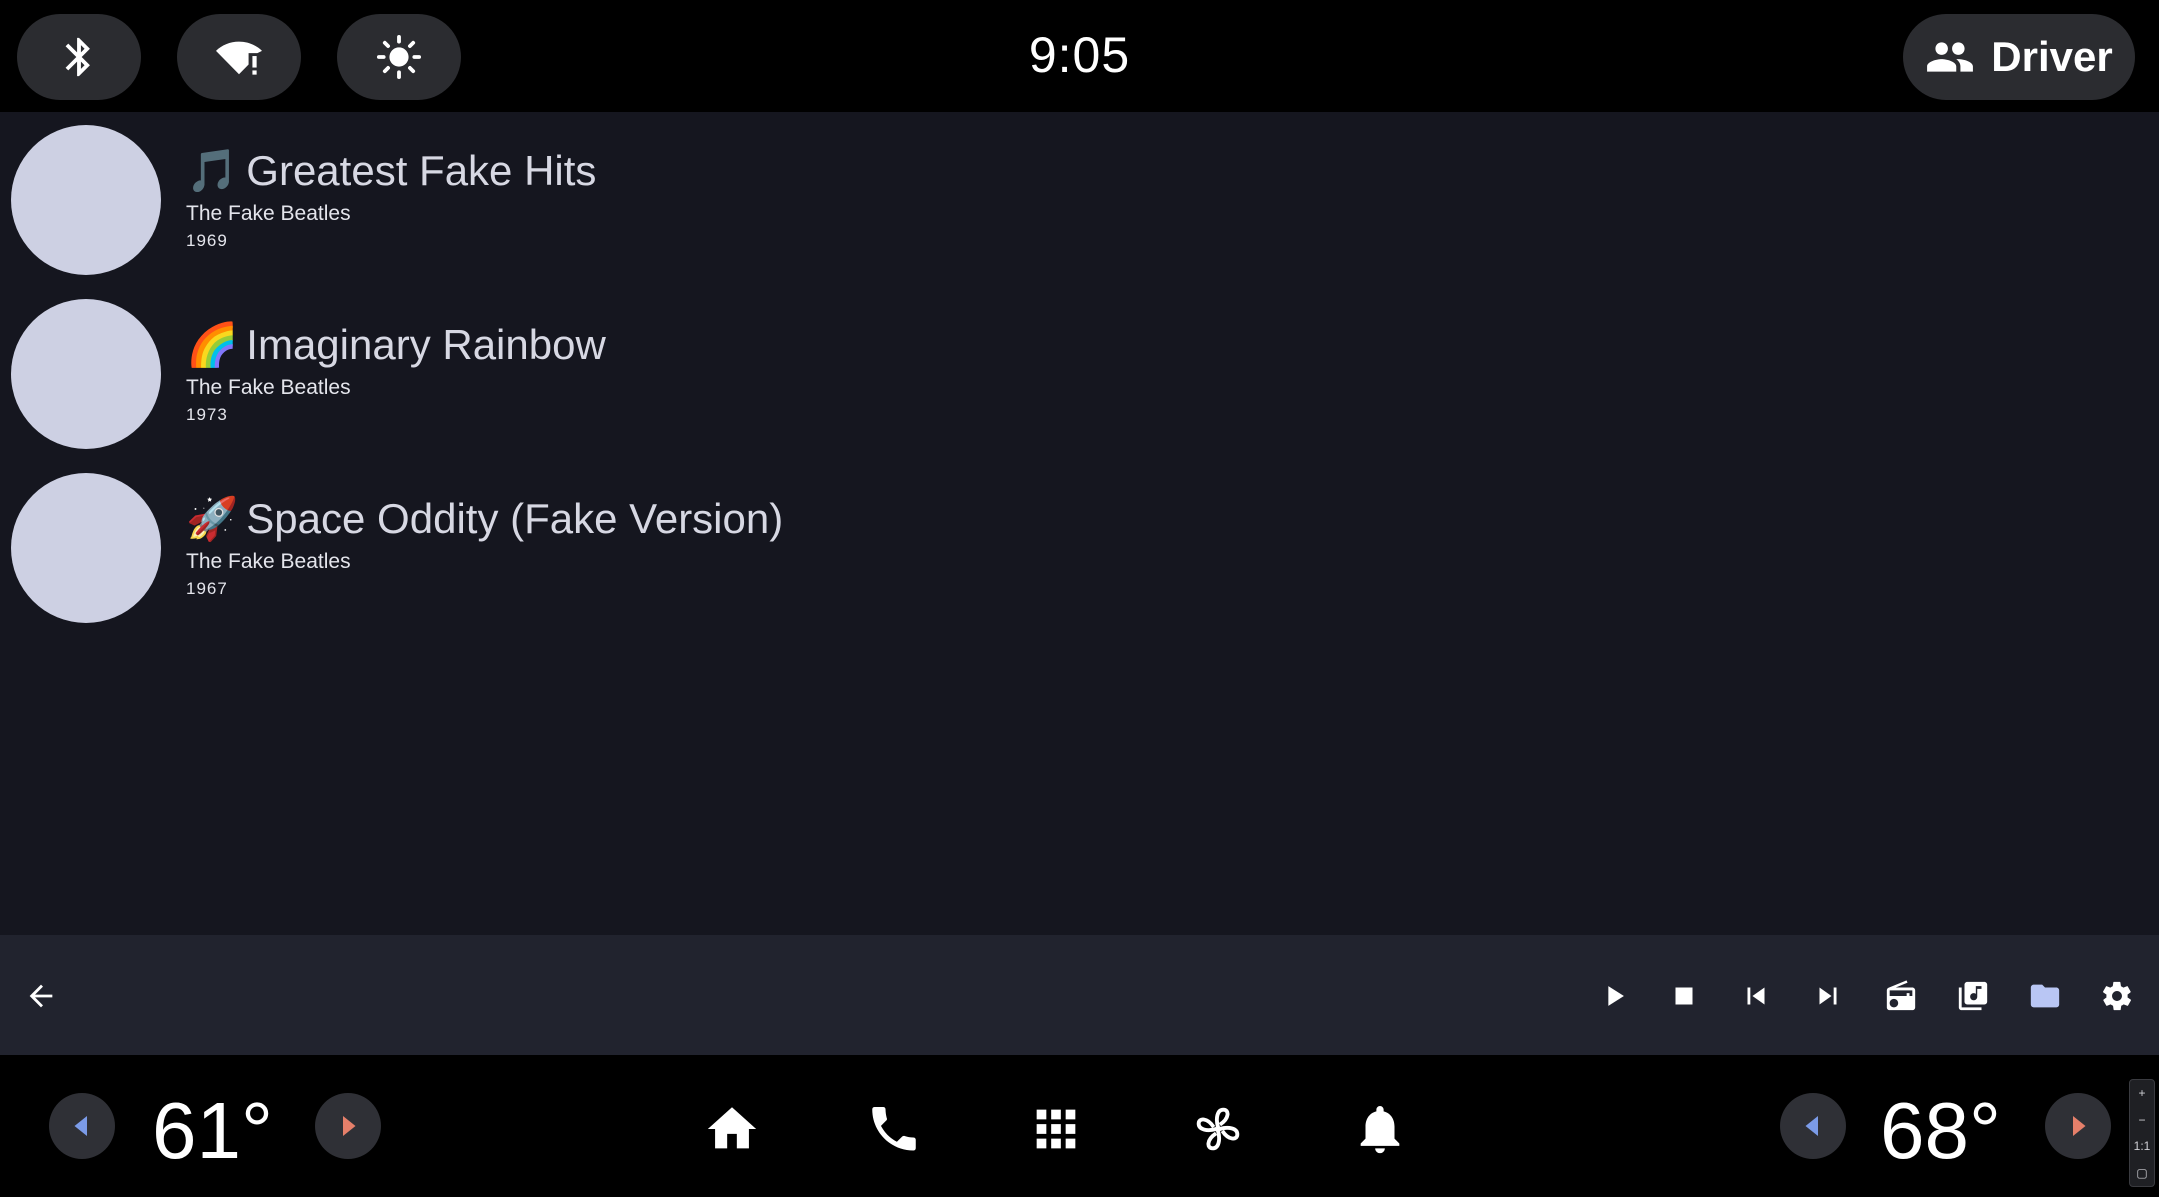 Image resolution: width=2159 pixels, height=1197 pixels. I want to click on back-button, so click(41, 996).